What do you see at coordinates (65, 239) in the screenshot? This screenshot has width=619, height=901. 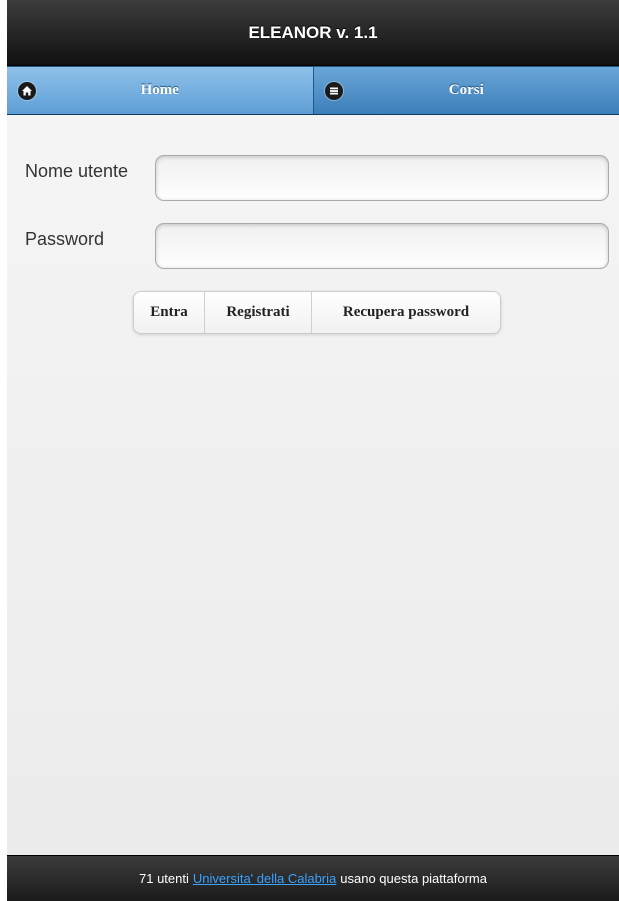 I see `password-label: Password` at bounding box center [65, 239].